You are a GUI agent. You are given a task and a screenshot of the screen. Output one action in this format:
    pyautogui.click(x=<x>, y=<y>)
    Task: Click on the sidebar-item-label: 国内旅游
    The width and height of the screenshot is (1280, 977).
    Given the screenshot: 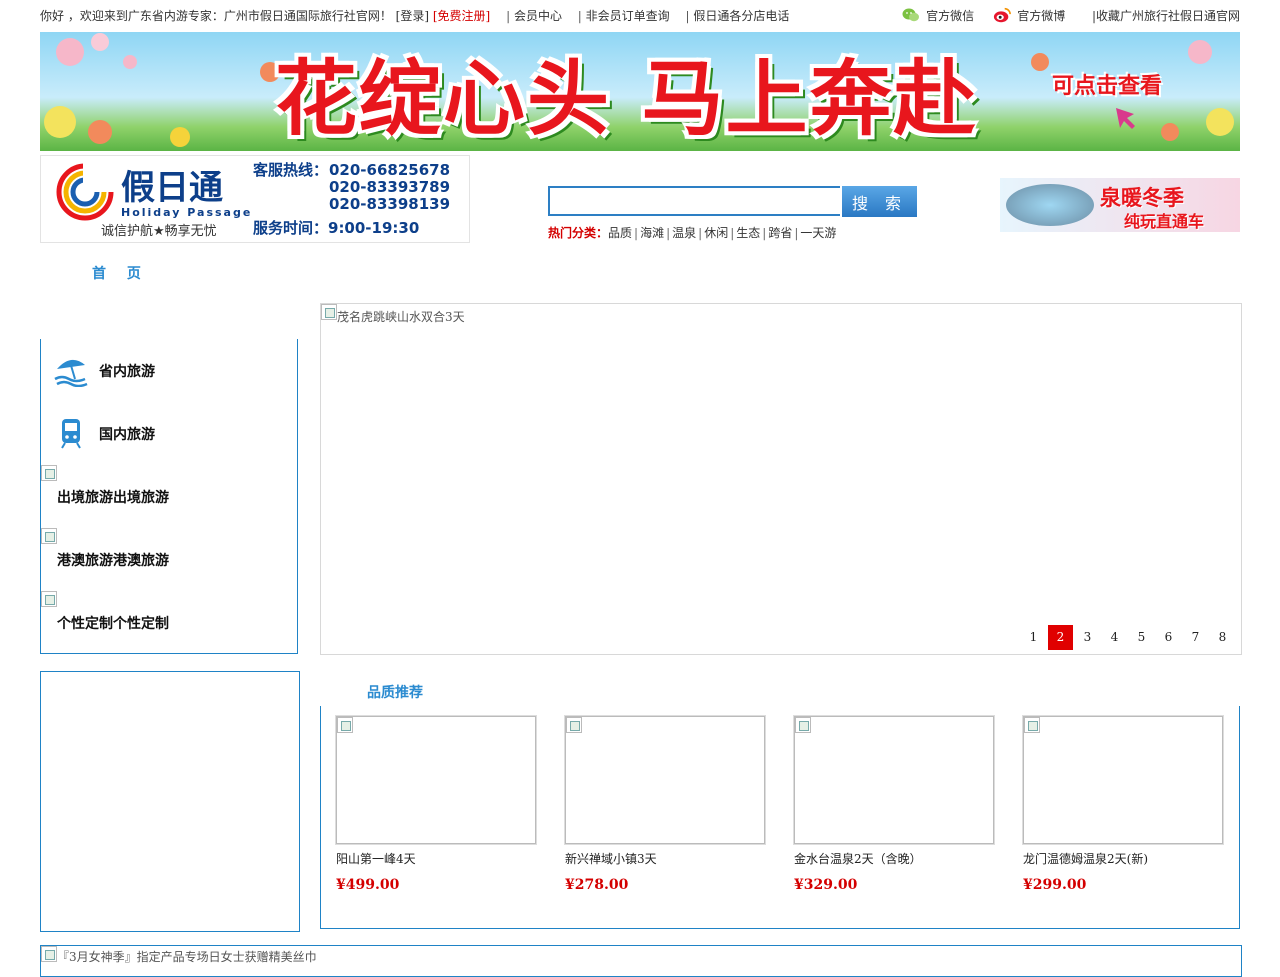 What is the action you would take?
    pyautogui.click(x=127, y=435)
    